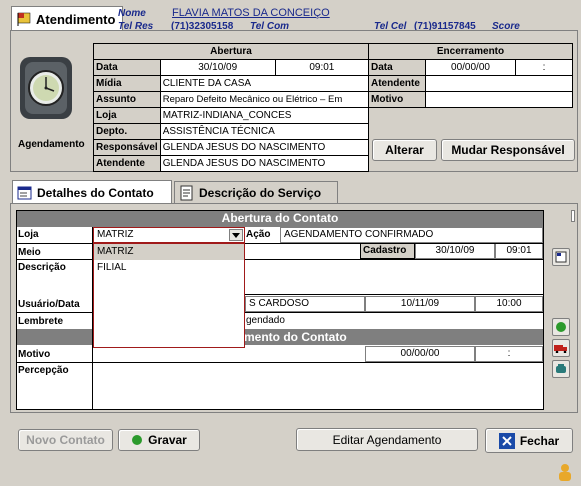 The image size is (581, 486). Describe the element at coordinates (295, 337) in the screenshot. I see `encerramento-contato-title: mento do Contato` at that location.